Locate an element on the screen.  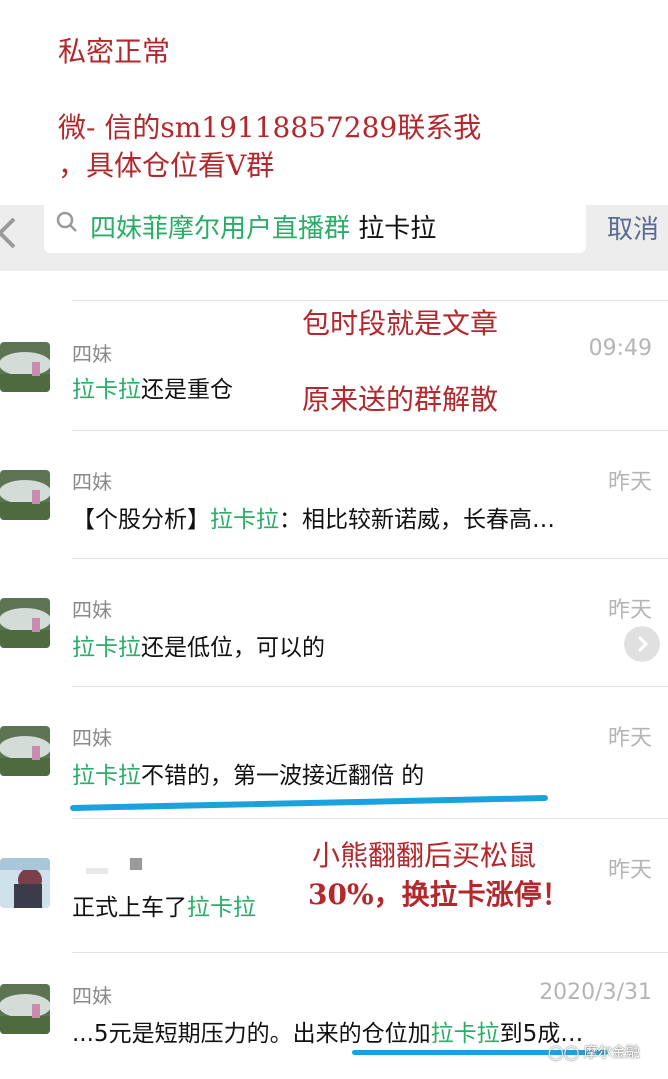
overlay-note-b1: 小熊翻翻后买松鼠 is located at coordinates (424, 855).